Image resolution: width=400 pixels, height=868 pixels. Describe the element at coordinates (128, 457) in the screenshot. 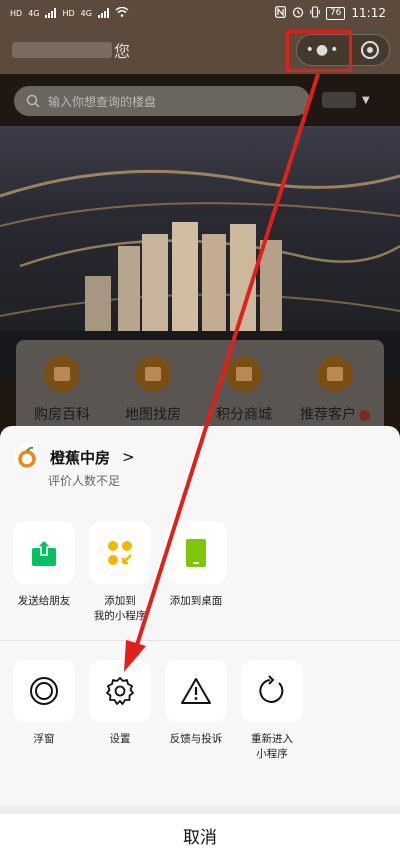

I see `chevron-right-icon: >` at that location.